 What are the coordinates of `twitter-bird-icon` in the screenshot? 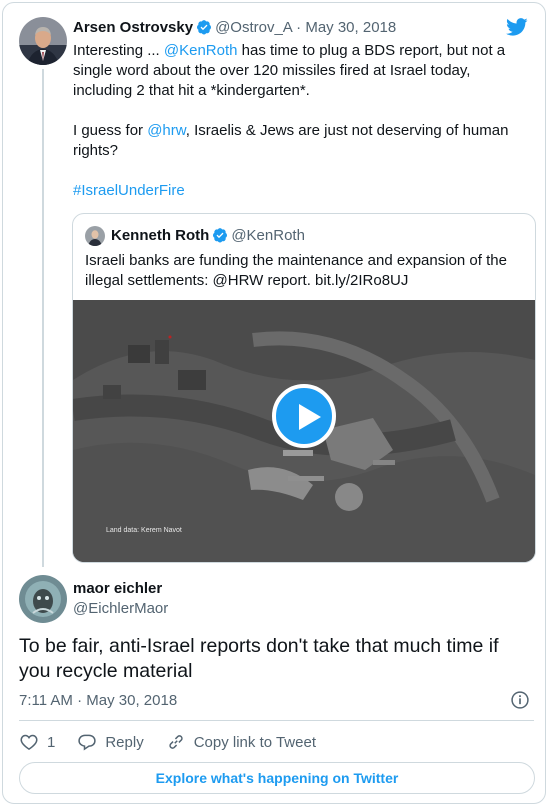 It's located at (517, 27).